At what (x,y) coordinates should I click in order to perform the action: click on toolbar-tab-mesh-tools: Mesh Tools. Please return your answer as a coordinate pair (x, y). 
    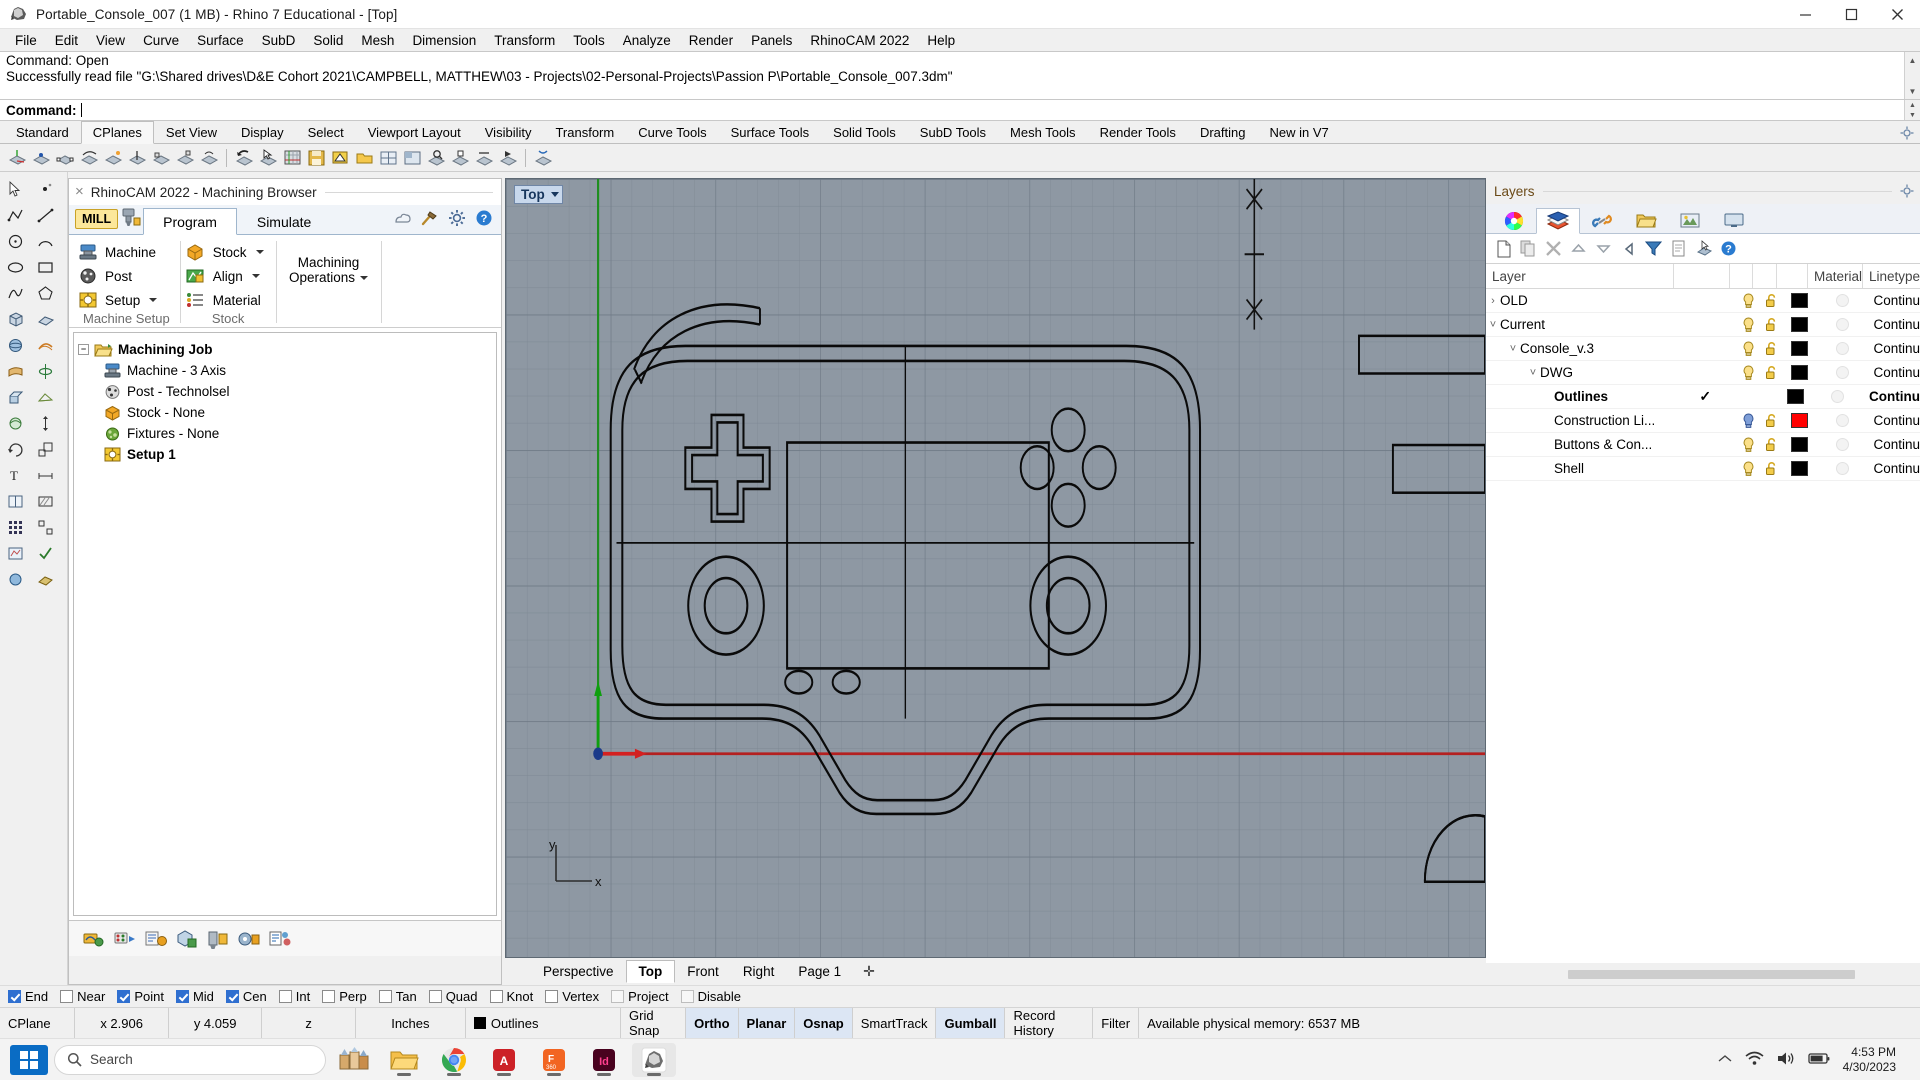
    Looking at the image, I should click on (1043, 132).